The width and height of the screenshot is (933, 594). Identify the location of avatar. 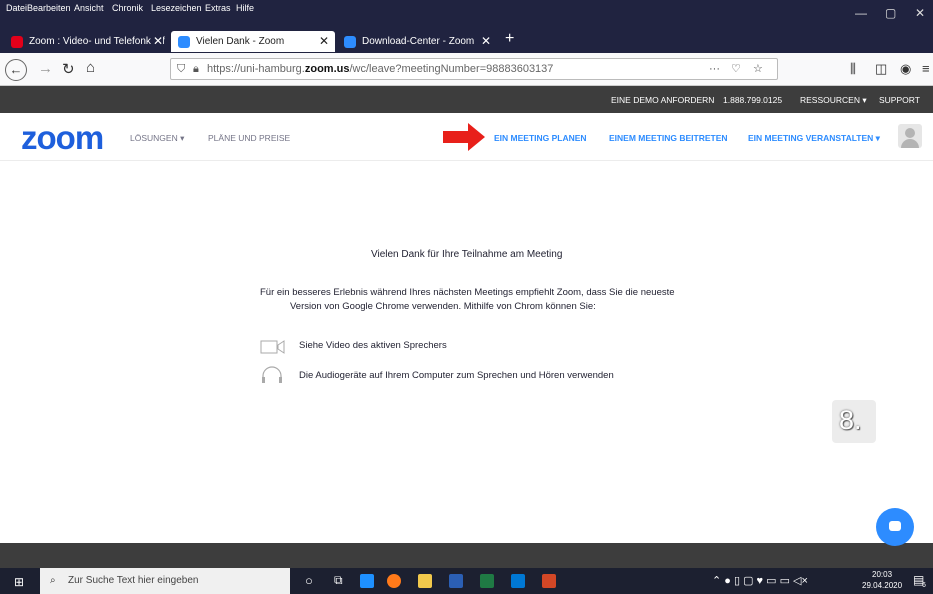
(910, 136).